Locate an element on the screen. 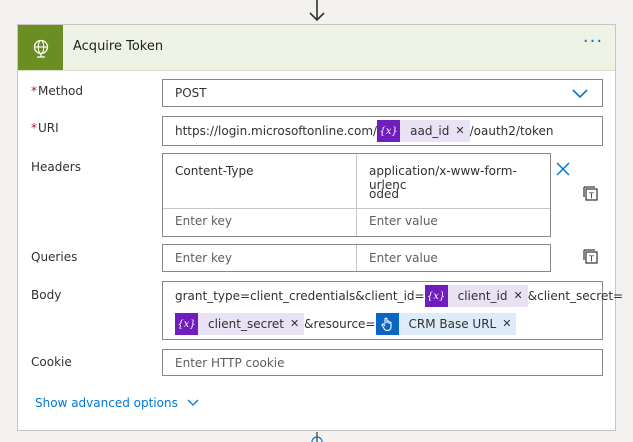 The image size is (633, 442). method-label: *Method is located at coordinates (57, 91).